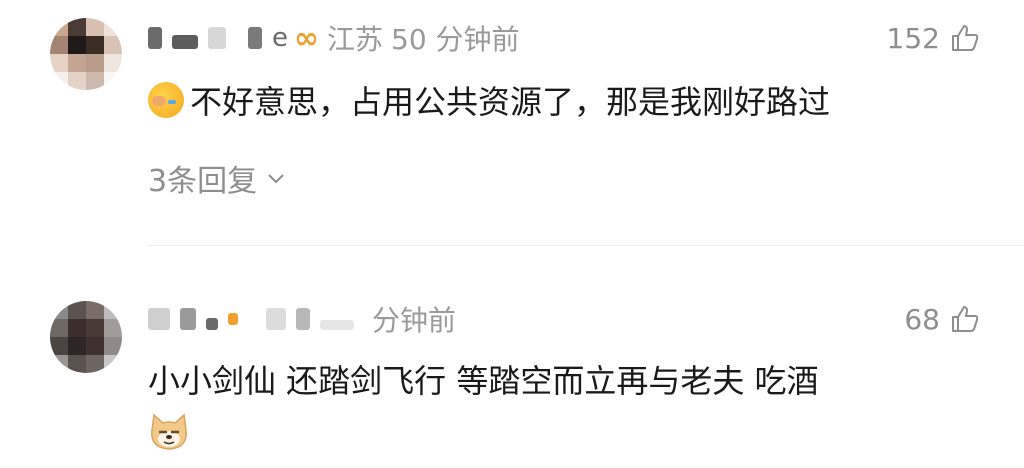 The width and height of the screenshot is (1024, 468). What do you see at coordinates (166, 100) in the screenshot?
I see `face-palm-crying-emoji` at bounding box center [166, 100].